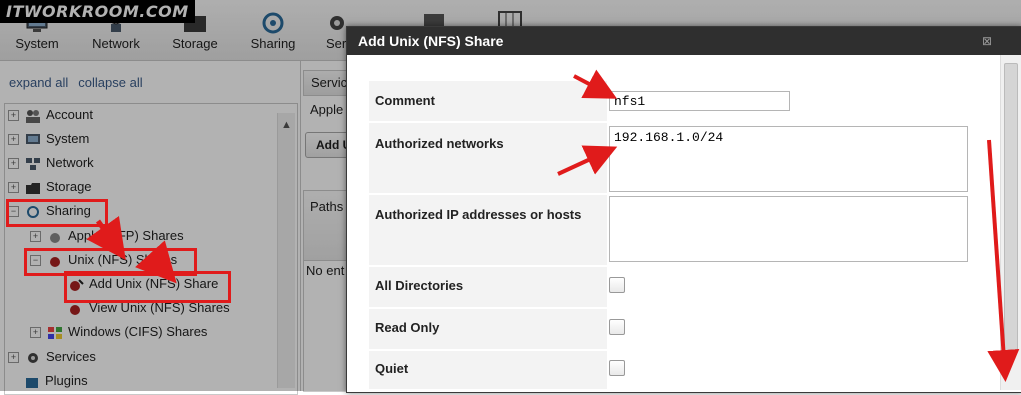 Image resolution: width=1021 pixels, height=395 pixels. I want to click on arrow-nfs-to-add, so click(156, 262).